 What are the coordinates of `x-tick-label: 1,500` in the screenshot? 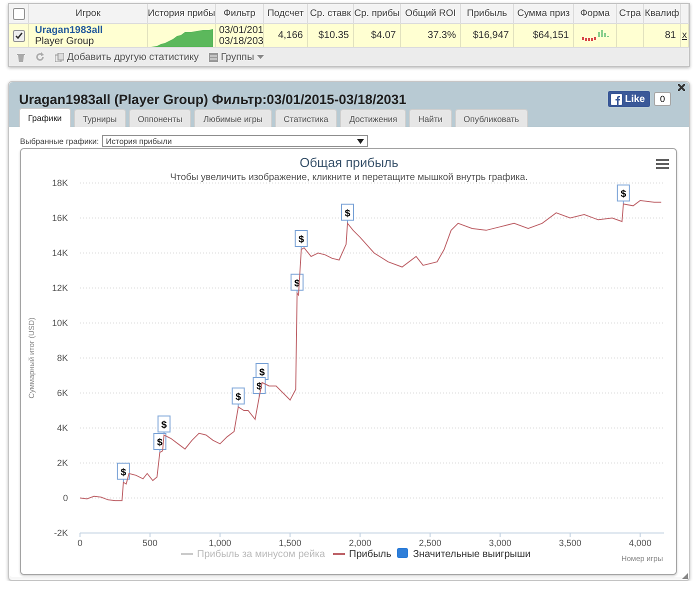 It's located at (290, 543).